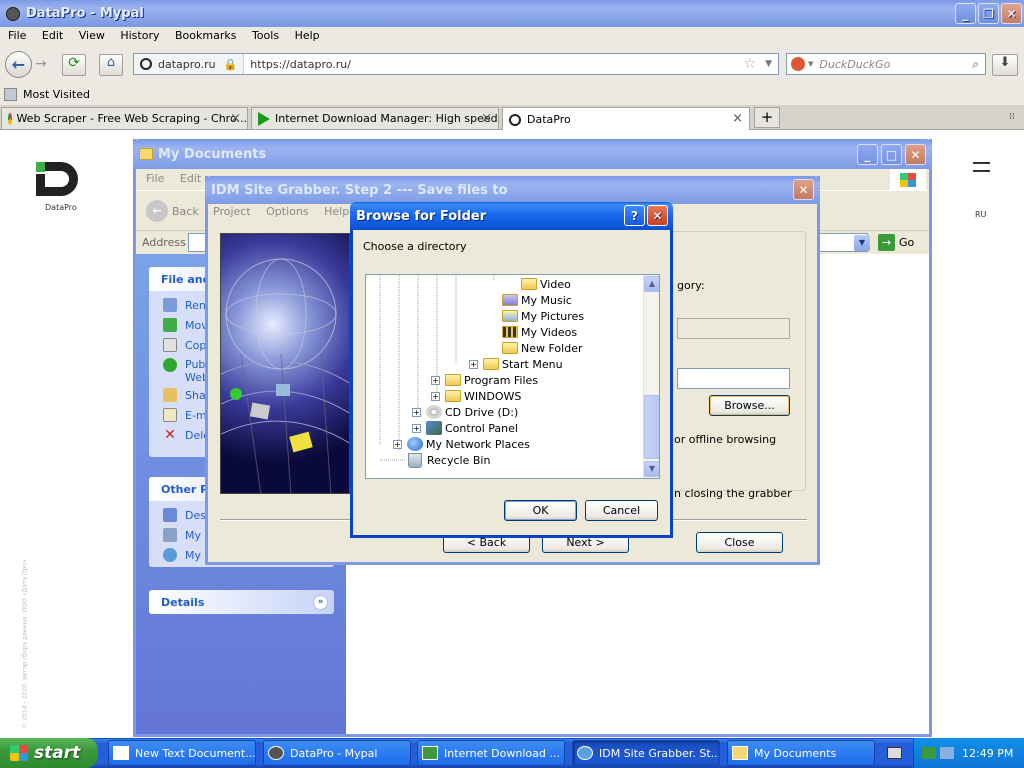 The width and height of the screenshot is (1024, 768). Describe the element at coordinates (739, 542) in the screenshot. I see `close-grabber-button: Close` at that location.